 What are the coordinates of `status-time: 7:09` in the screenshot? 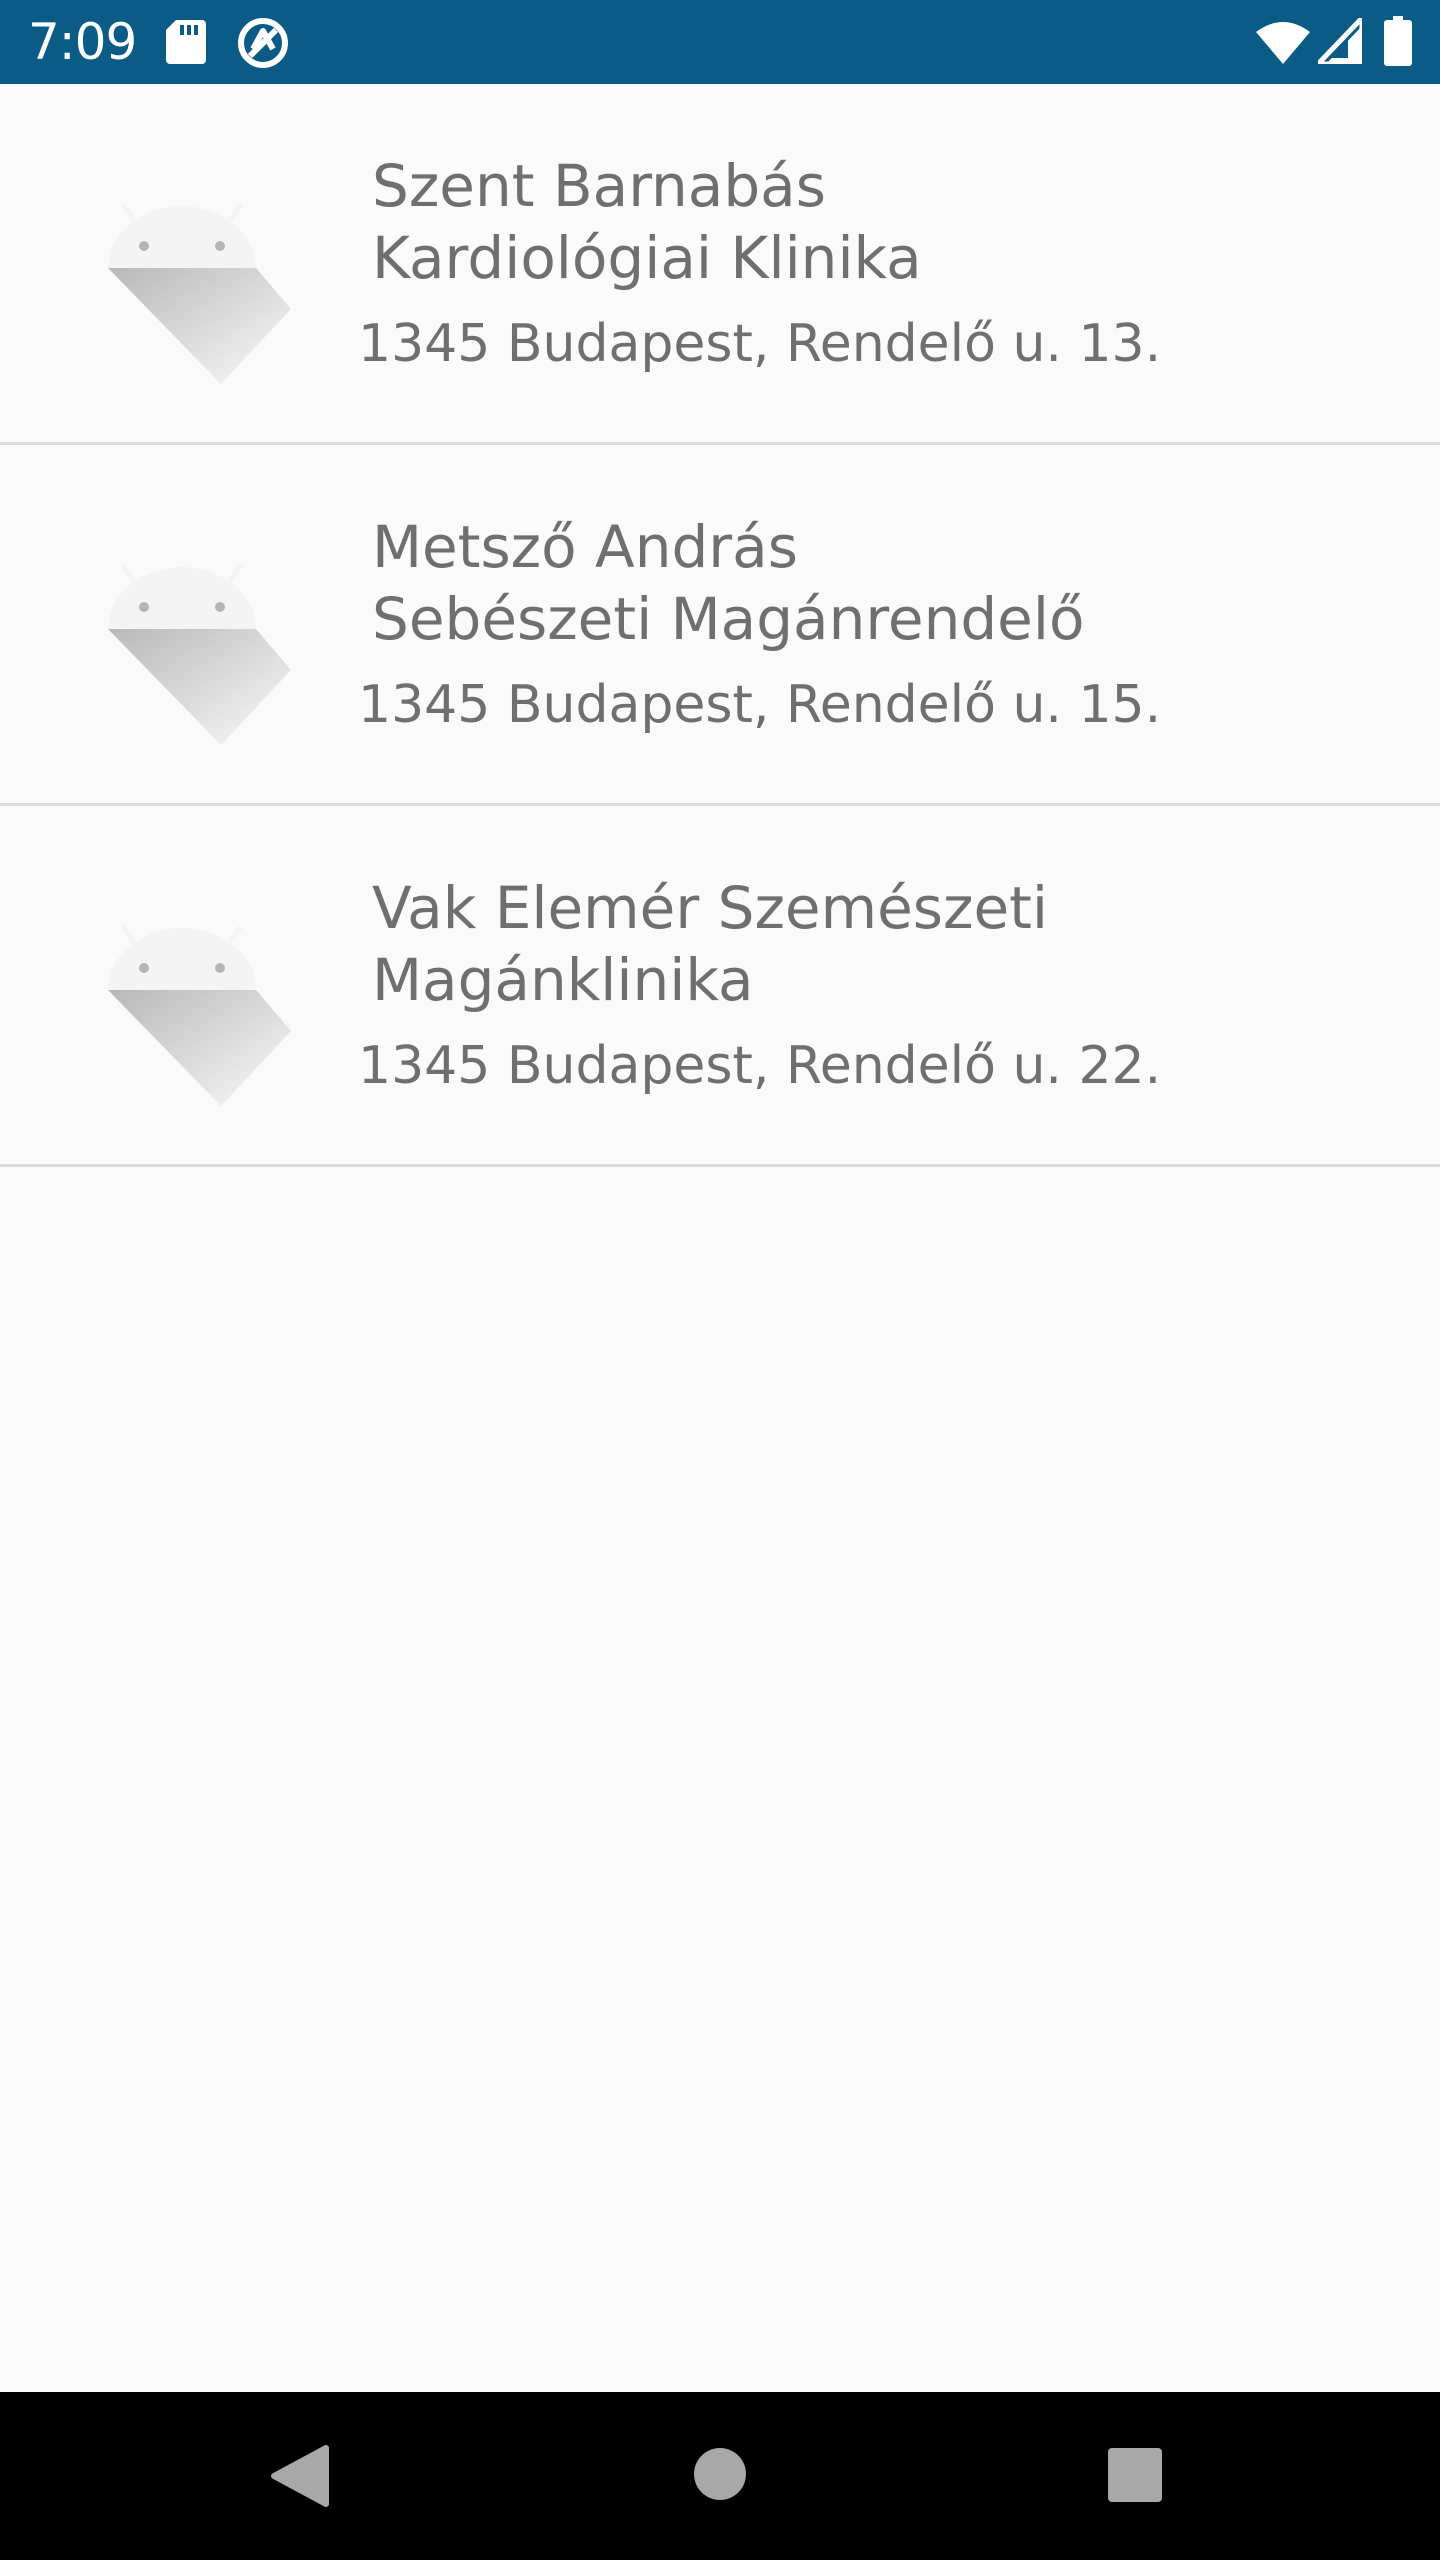 It's located at (82, 42).